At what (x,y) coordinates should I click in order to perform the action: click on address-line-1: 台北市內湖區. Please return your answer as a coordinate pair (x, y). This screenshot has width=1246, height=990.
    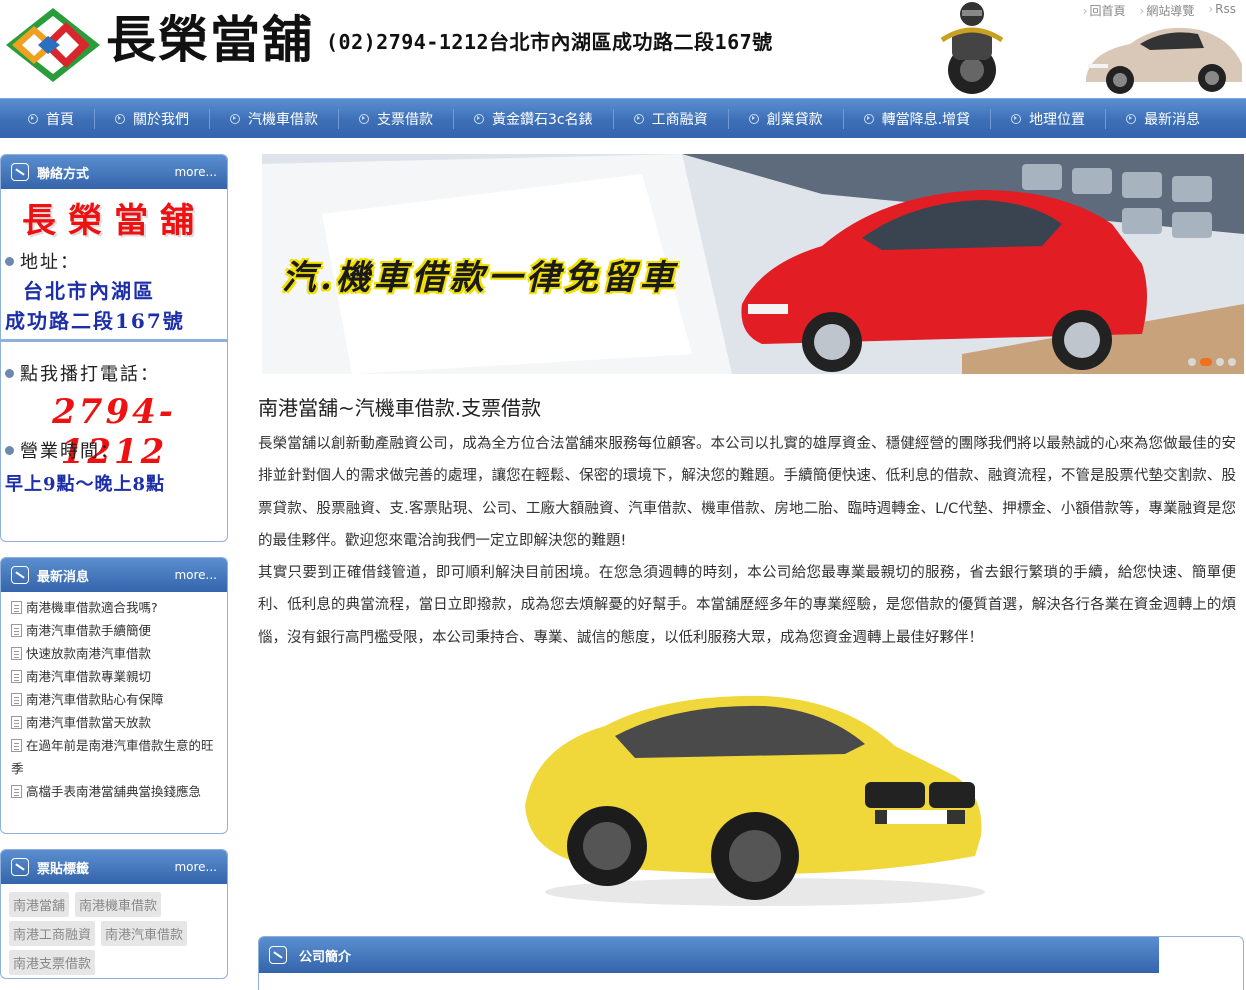
    Looking at the image, I should click on (89, 291).